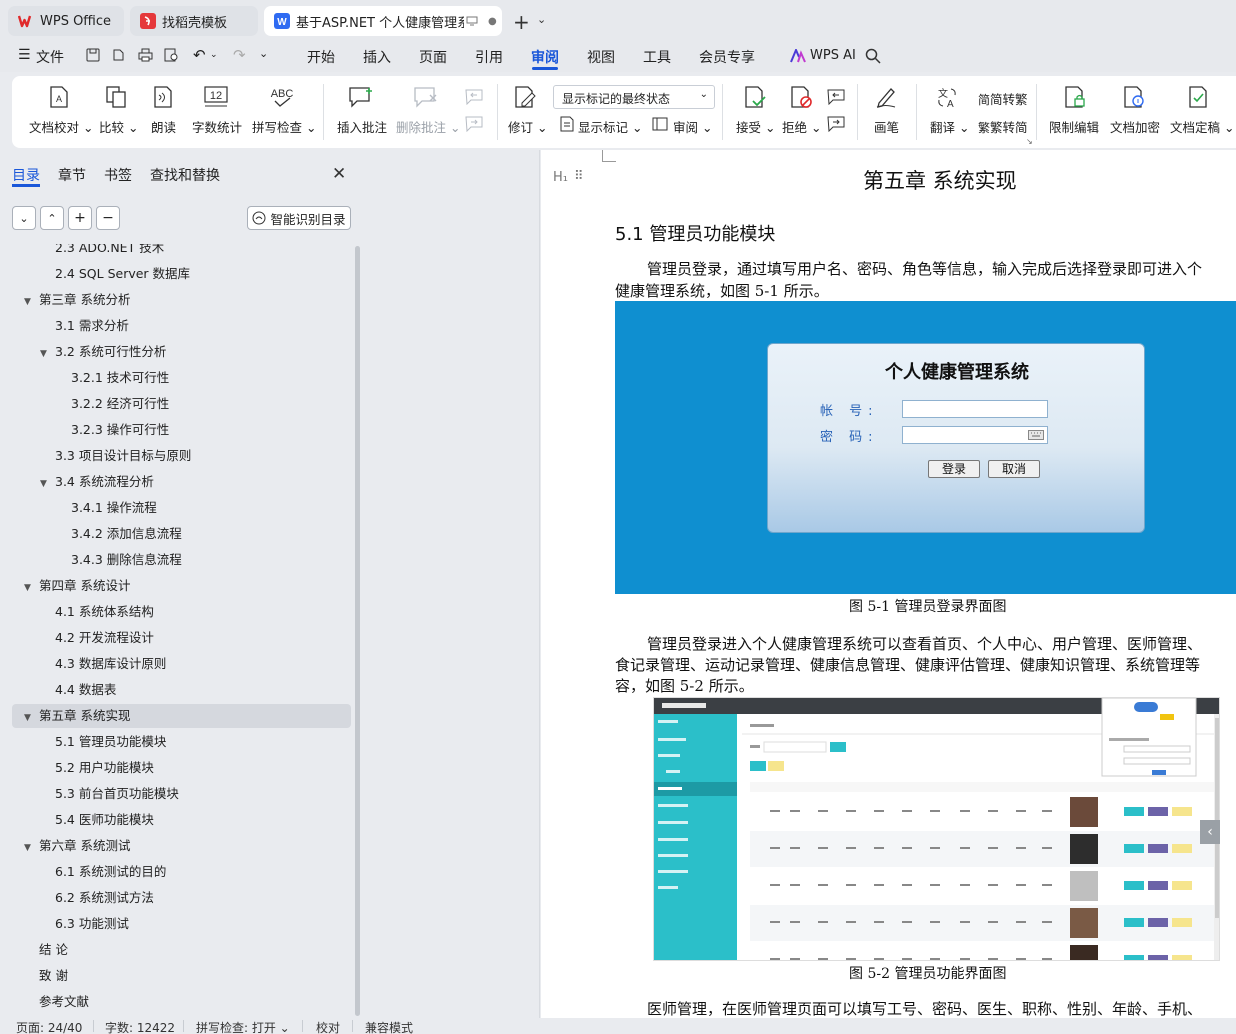 Image resolution: width=1236 pixels, height=1034 pixels. Describe the element at coordinates (140, 1026) in the screenshot. I see `word-count-indicator: 字数: 12422` at that location.